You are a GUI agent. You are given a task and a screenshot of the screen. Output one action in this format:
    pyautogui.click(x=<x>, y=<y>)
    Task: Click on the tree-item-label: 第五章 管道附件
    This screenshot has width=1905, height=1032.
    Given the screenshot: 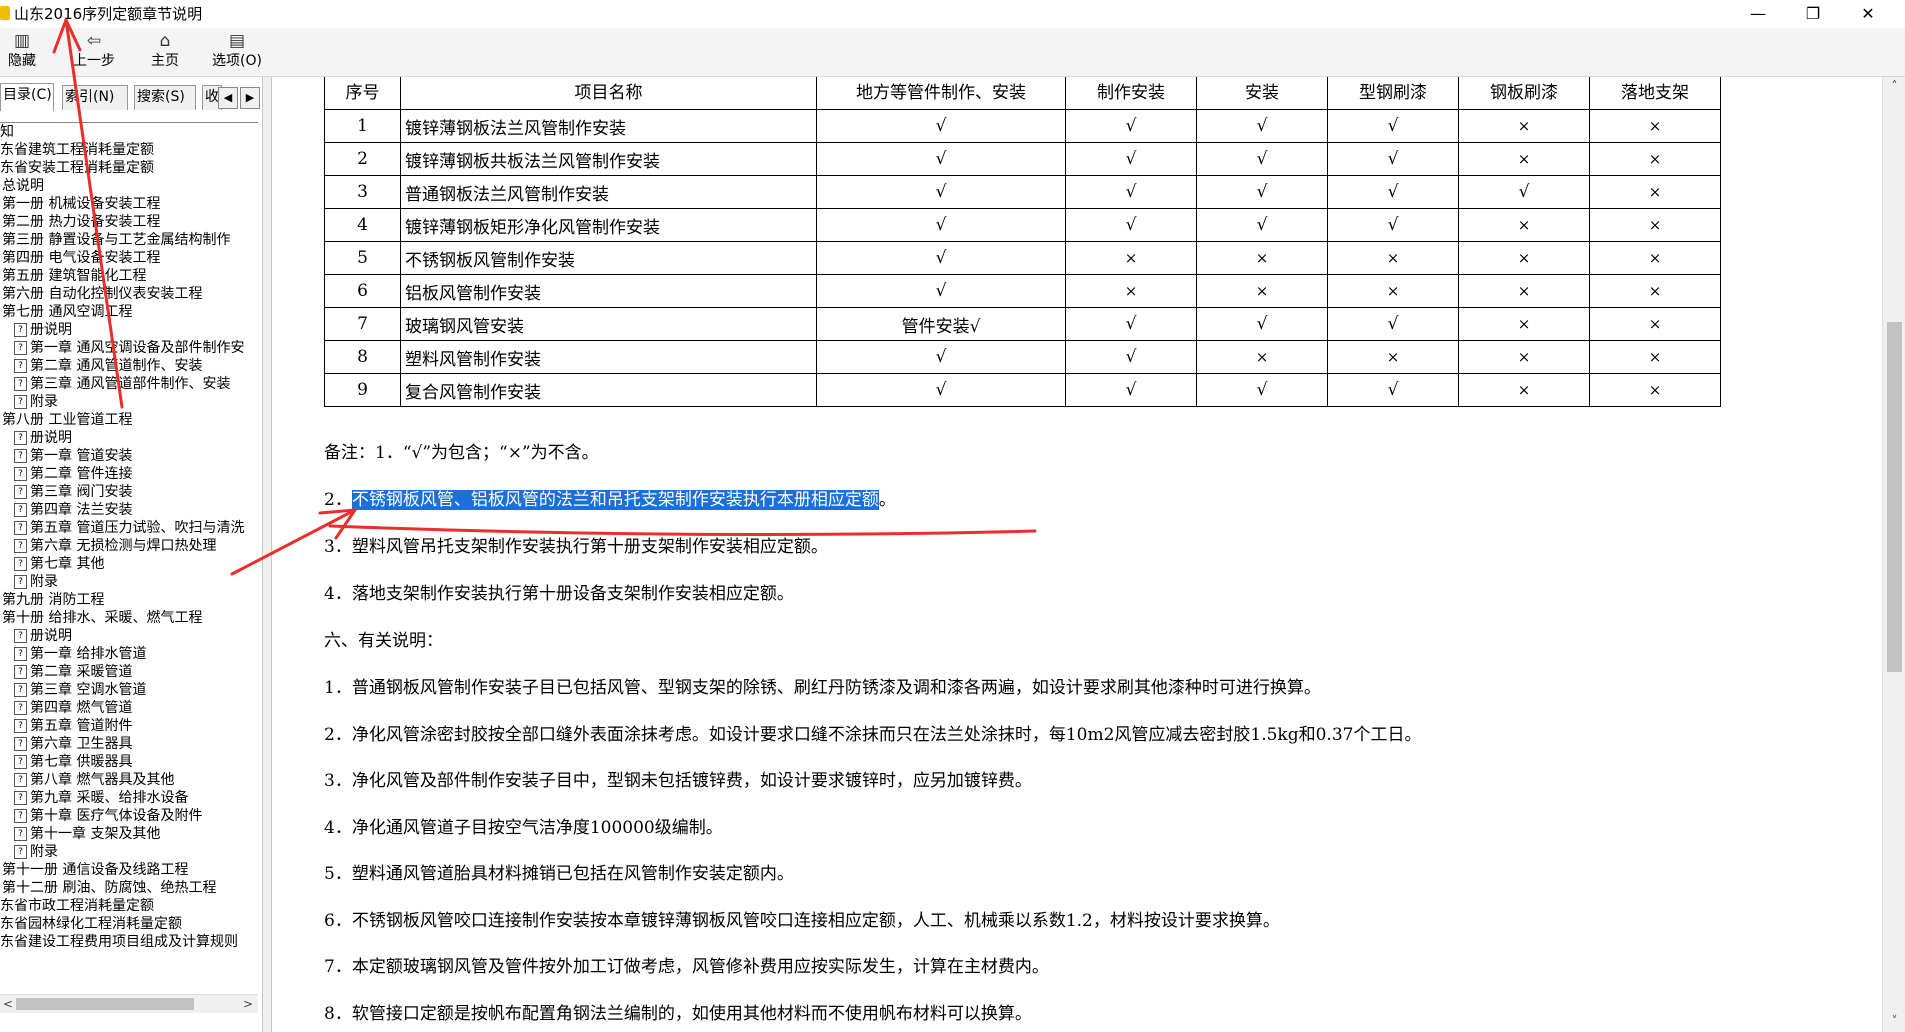 What is the action you would take?
    pyautogui.click(x=81, y=726)
    